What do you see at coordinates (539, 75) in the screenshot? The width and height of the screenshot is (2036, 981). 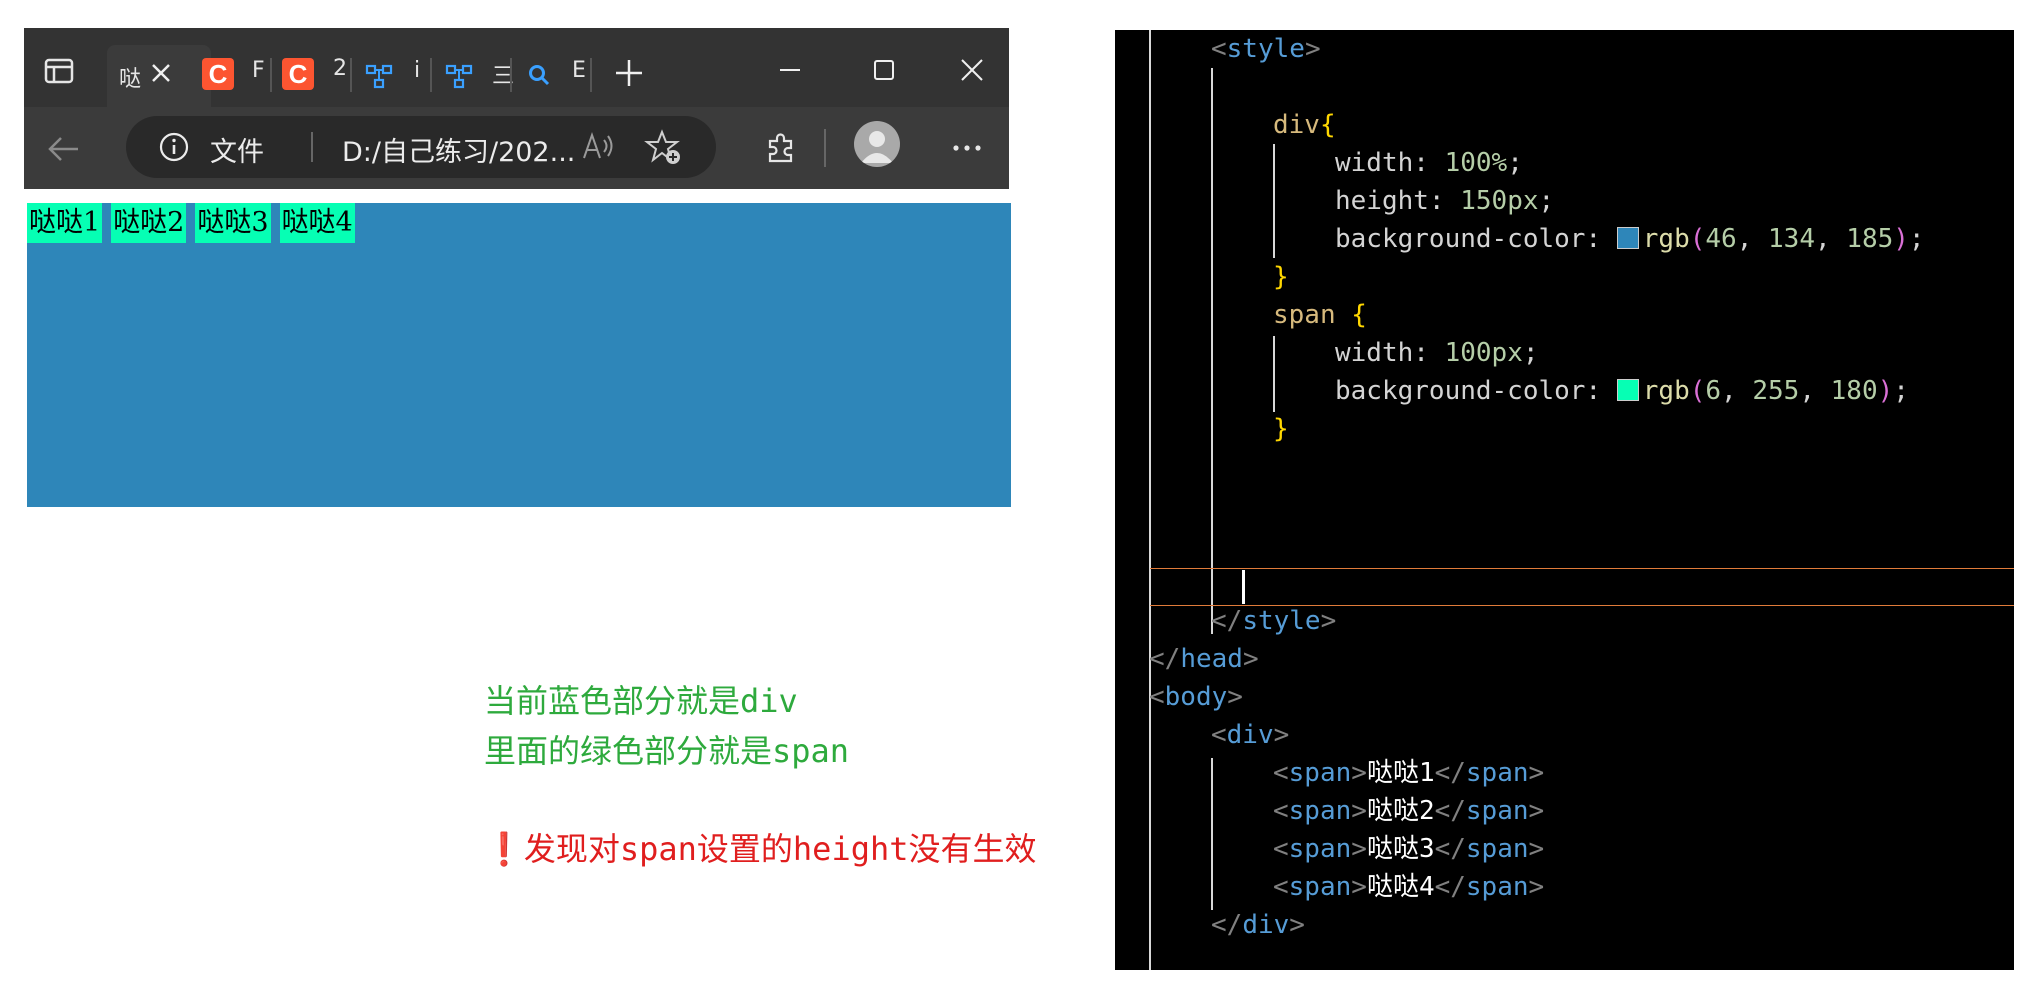 I see `search-icon` at bounding box center [539, 75].